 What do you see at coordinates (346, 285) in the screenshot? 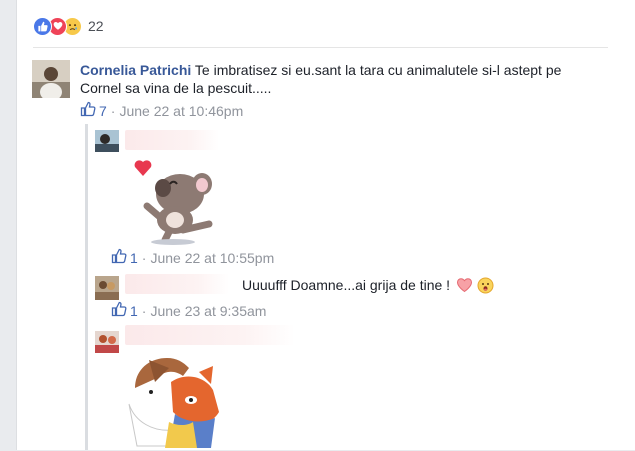
I see `reply-text: Uuuufff Doamne...ai grija de tine !` at bounding box center [346, 285].